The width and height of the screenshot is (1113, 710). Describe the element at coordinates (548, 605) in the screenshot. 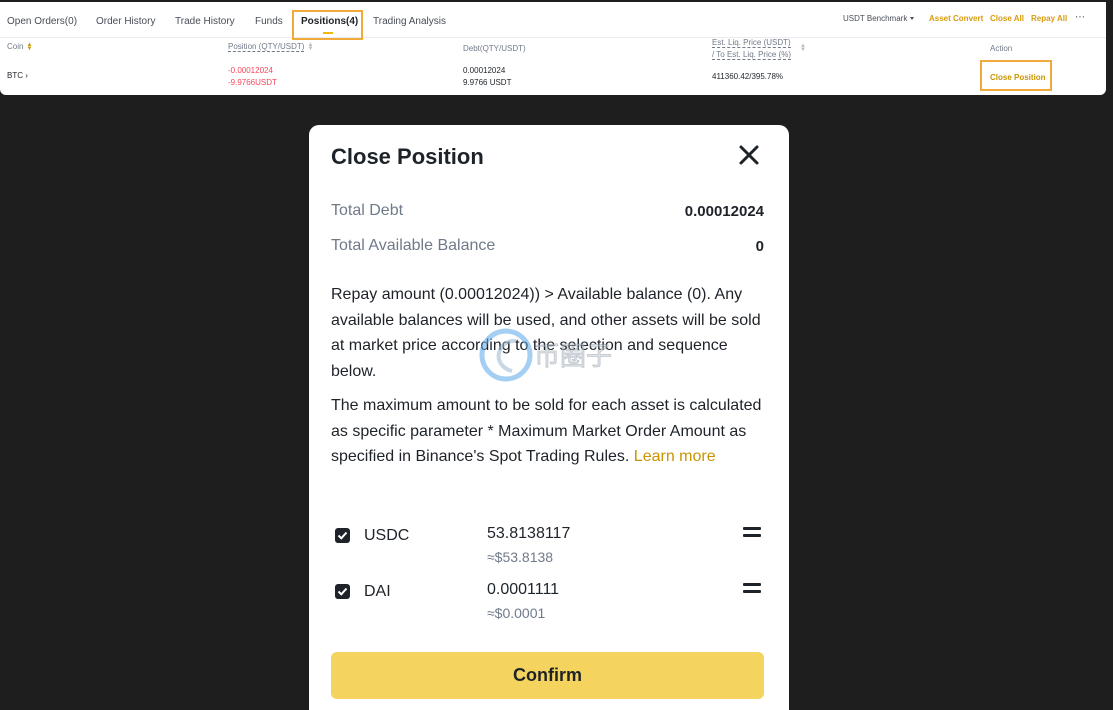

I see `asset-row-dai: DAI 0.0001111 ≈$0.0001` at that location.